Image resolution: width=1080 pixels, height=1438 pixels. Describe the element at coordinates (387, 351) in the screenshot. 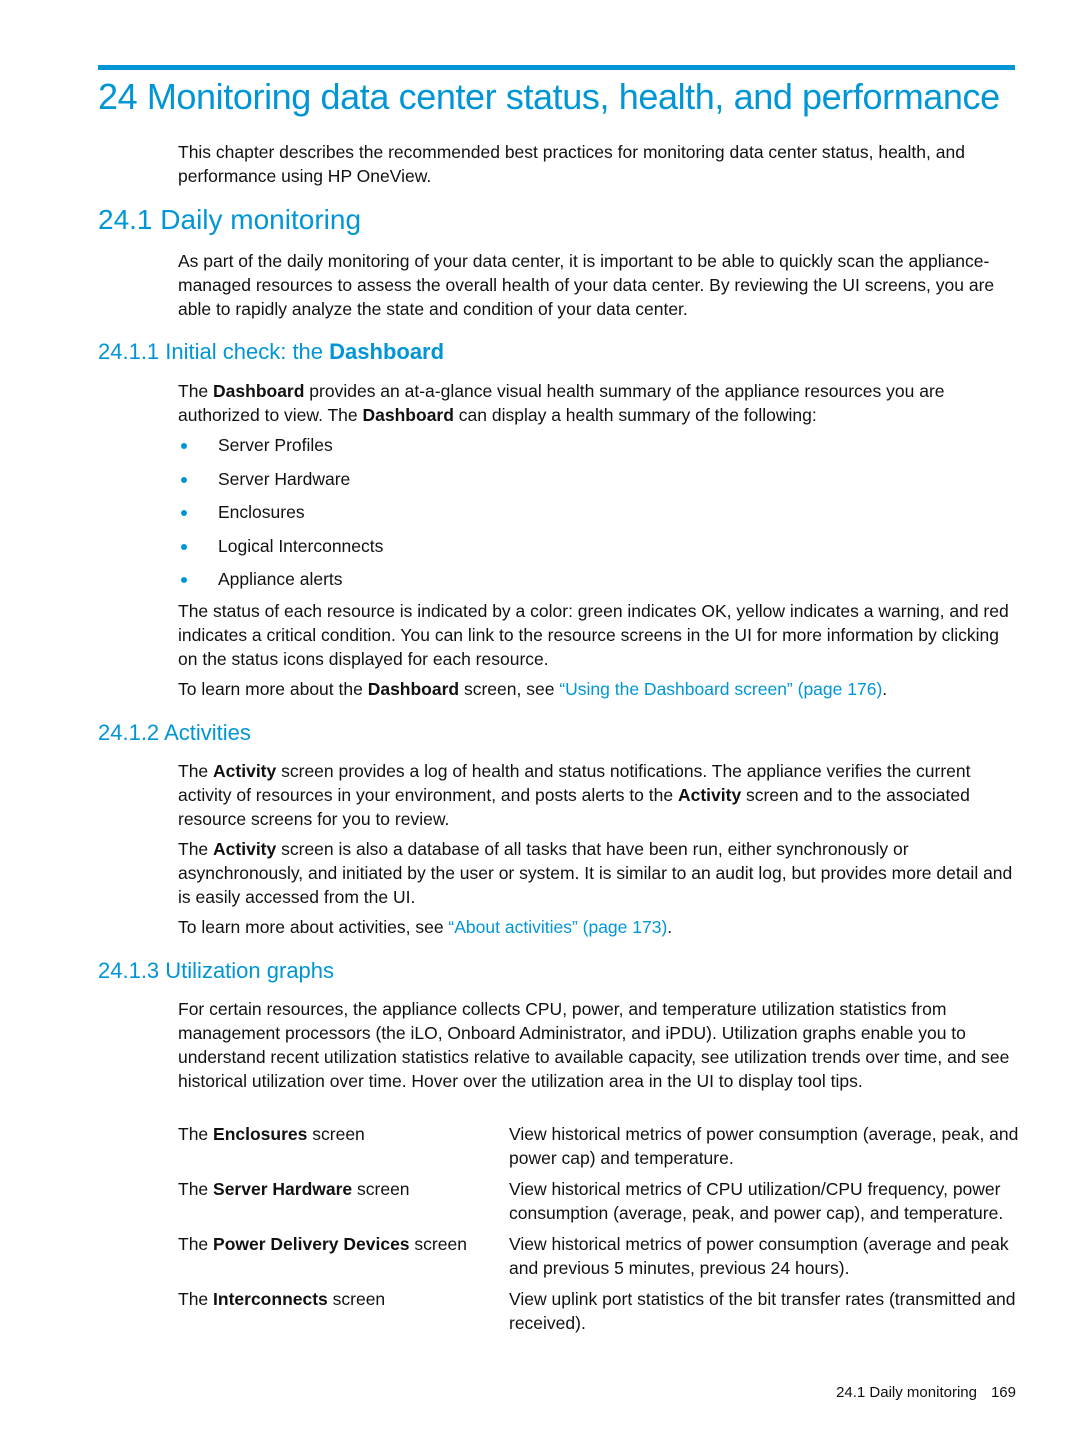

I see `heading-bold: Dashboard` at that location.